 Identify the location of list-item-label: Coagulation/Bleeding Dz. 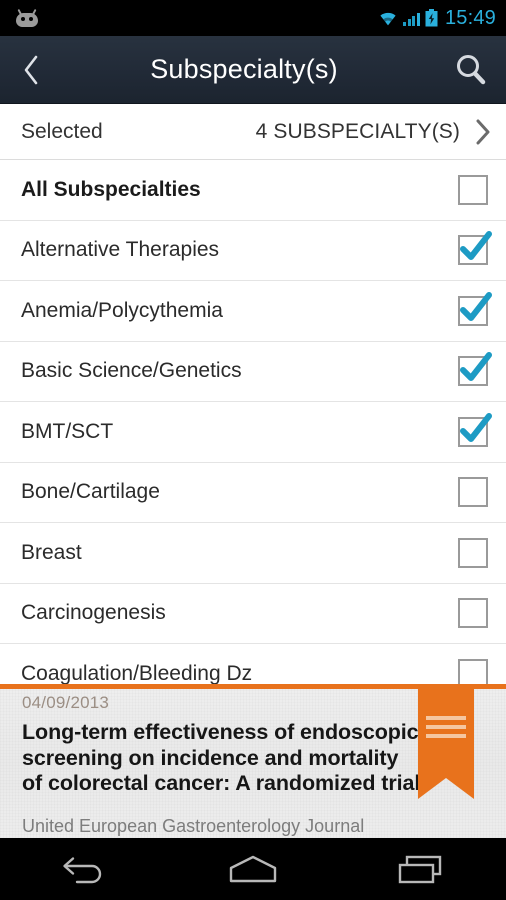
(137, 673).